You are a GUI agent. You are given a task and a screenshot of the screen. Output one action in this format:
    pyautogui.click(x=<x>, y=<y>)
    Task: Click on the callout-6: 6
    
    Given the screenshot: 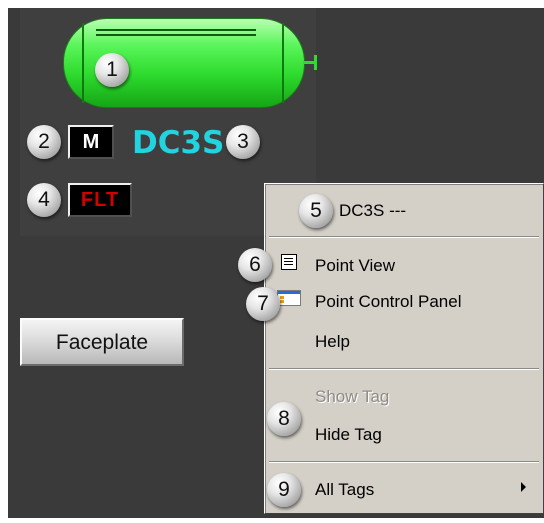 What is the action you would take?
    pyautogui.click(x=255, y=265)
    